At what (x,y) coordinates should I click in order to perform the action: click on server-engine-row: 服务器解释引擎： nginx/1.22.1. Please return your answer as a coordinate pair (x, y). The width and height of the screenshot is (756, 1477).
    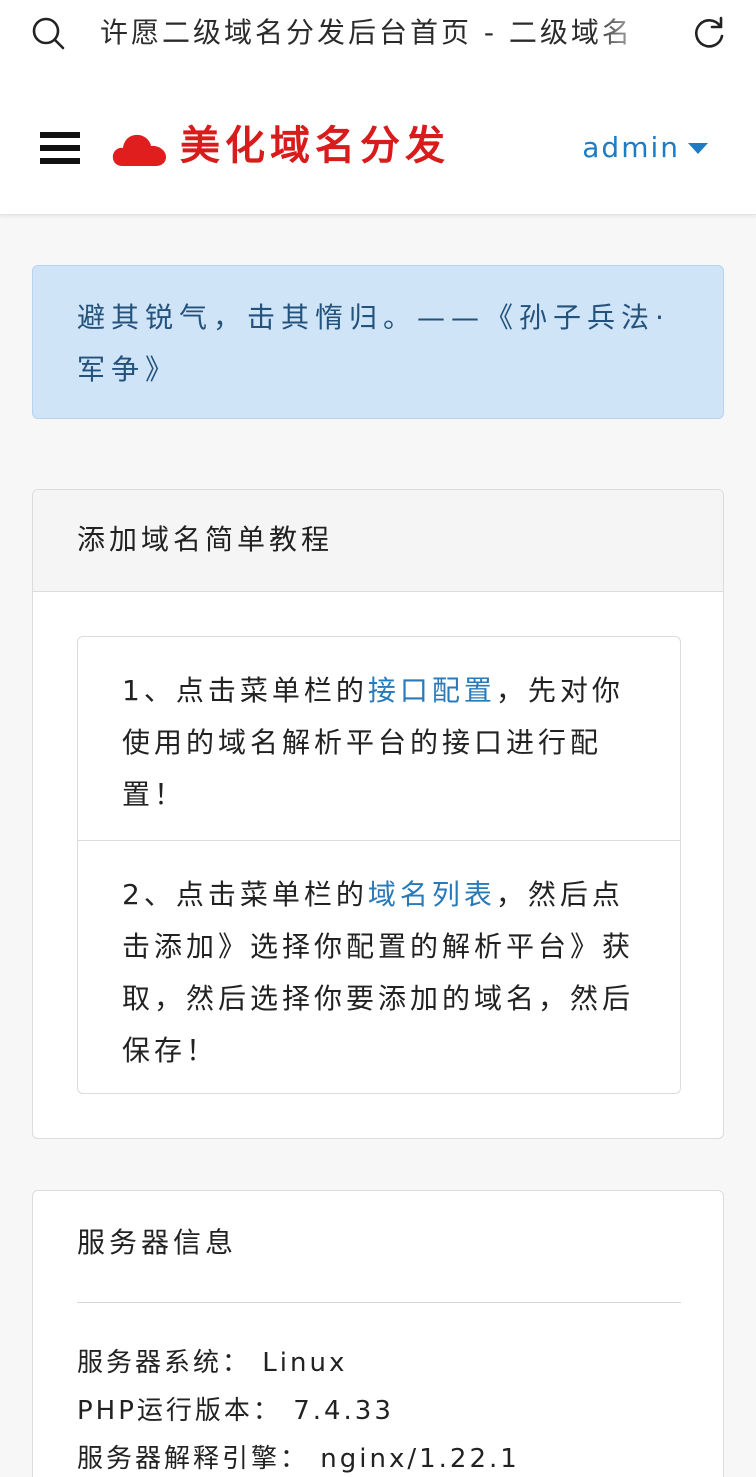
    Looking at the image, I should click on (379, 1456).